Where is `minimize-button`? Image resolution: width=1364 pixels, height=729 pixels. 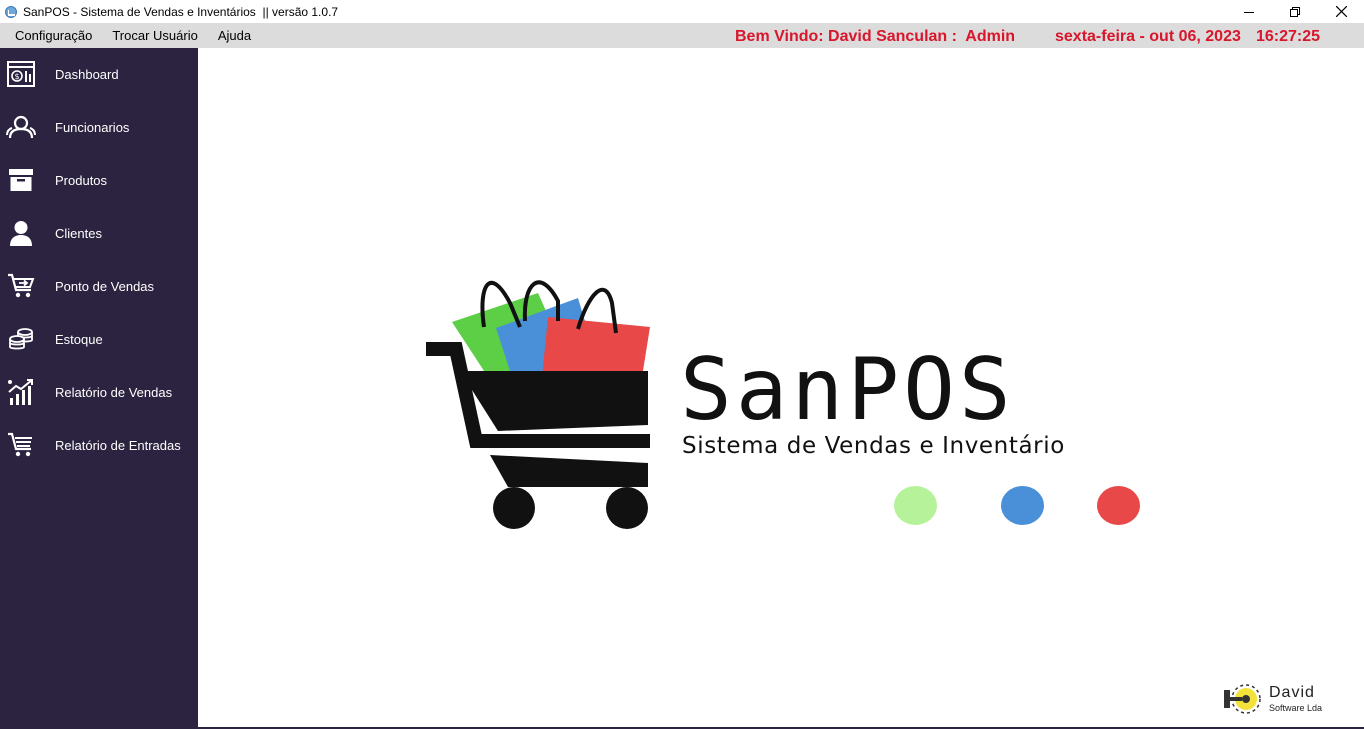 minimize-button is located at coordinates (1249, 11).